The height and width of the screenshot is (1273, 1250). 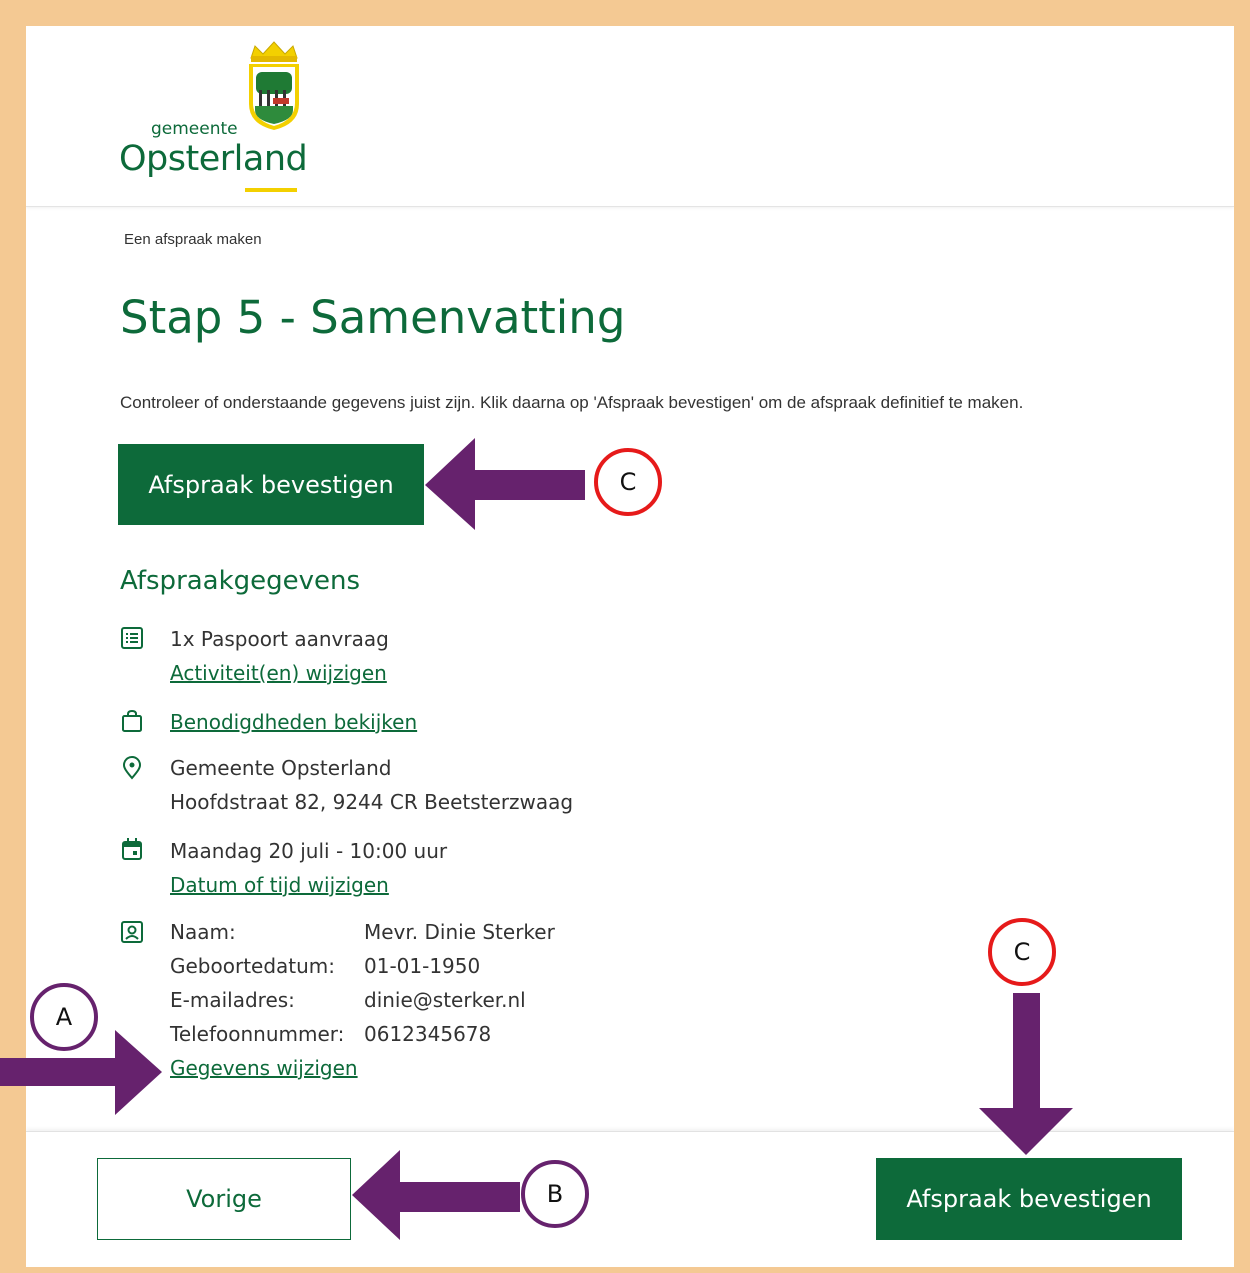 I want to click on logo-gemeente-text: gemeente, so click(x=194, y=129).